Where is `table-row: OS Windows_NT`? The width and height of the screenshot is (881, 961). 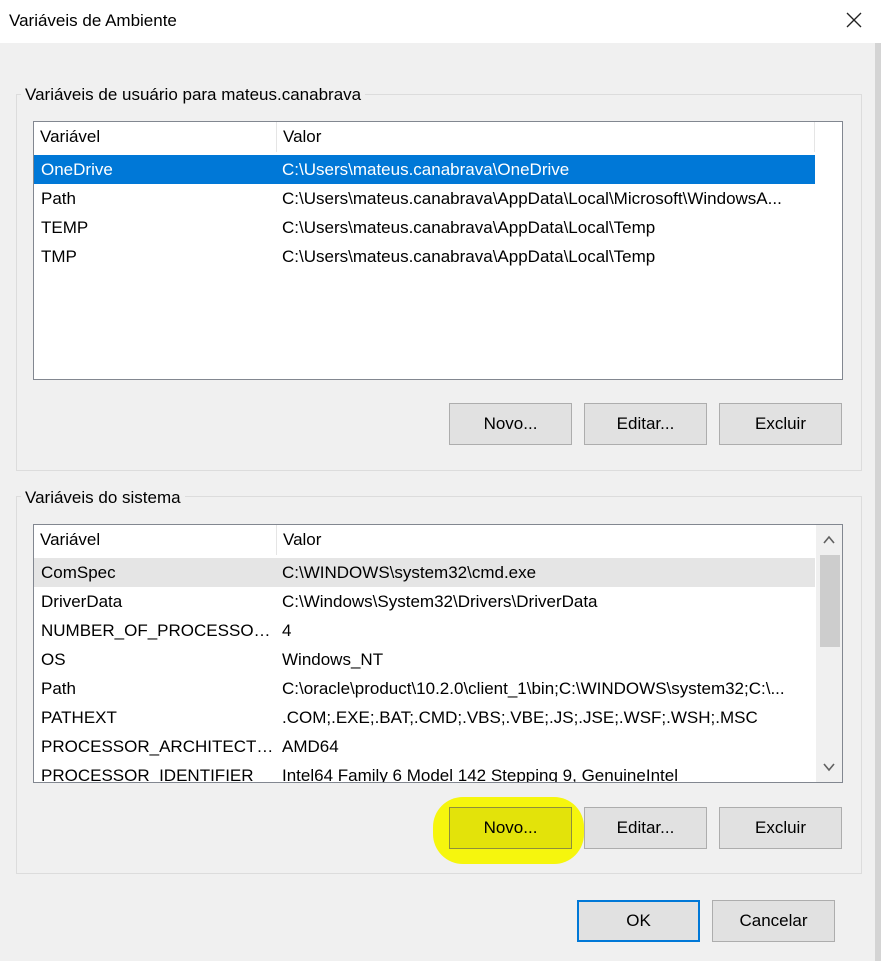
table-row: OS Windows_NT is located at coordinates (424, 659).